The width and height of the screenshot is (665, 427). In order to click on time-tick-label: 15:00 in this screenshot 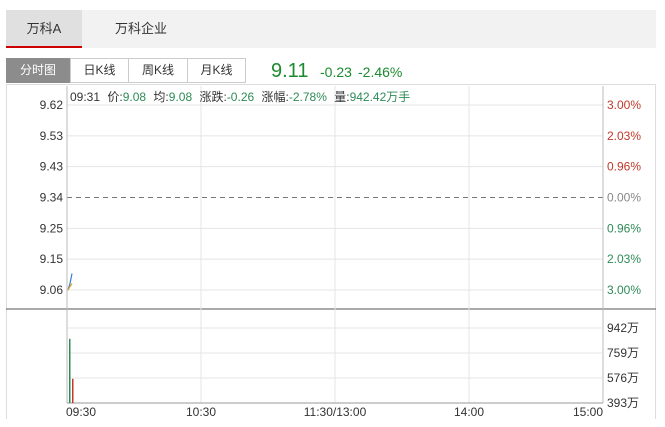, I will do `click(588, 412)`.